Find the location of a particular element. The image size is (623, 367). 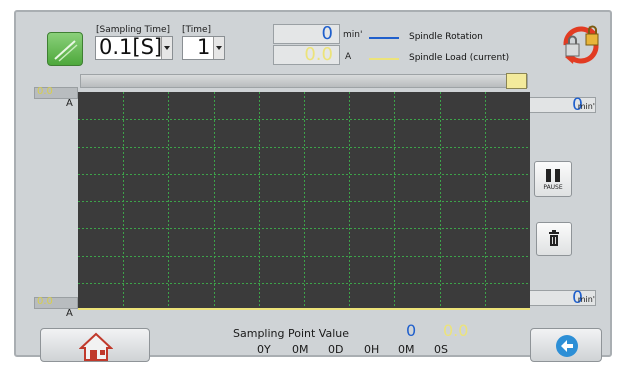

home-icon is located at coordinates (96, 346).